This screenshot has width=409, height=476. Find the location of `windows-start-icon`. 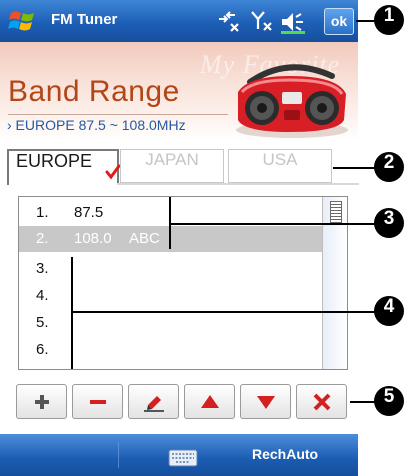

windows-start-icon is located at coordinates (22, 21).